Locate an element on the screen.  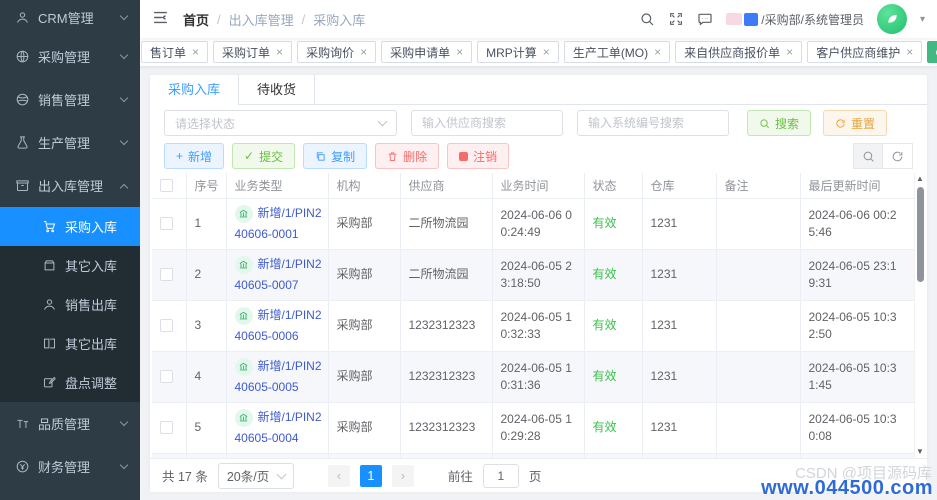
tag-tab-mrp: MRP计算 × is located at coordinates (518, 52).